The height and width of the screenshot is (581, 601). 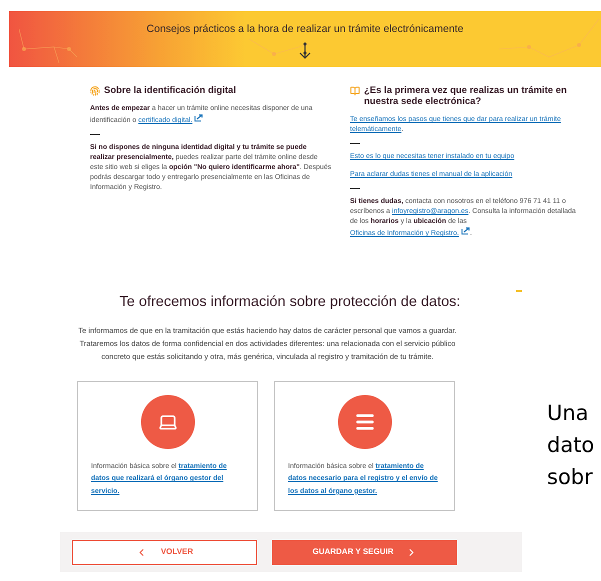 What do you see at coordinates (570, 477) in the screenshot?
I see `cut-off-text: sobr` at bounding box center [570, 477].